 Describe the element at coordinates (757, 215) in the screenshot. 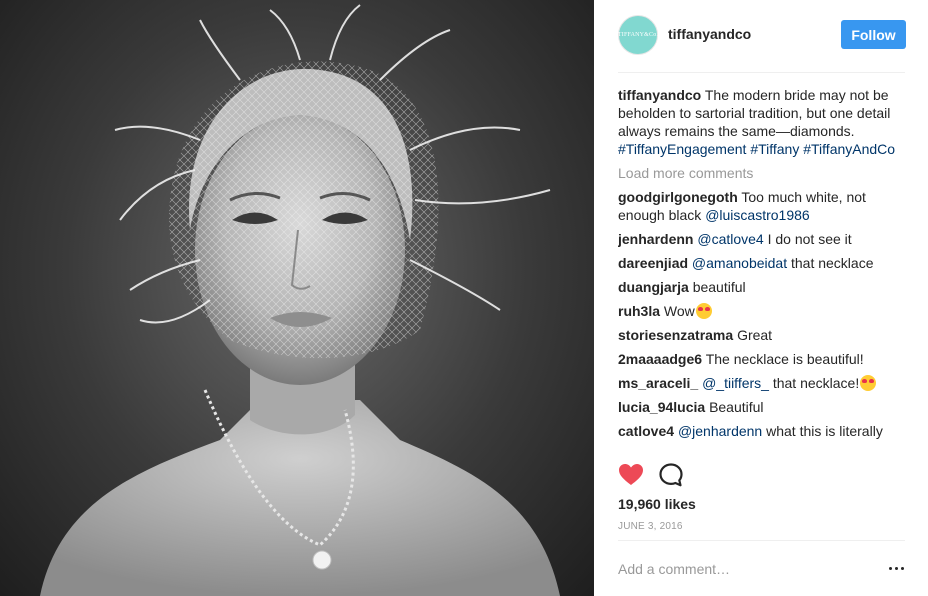

I see `comment-mention: @luiscastro1986` at that location.